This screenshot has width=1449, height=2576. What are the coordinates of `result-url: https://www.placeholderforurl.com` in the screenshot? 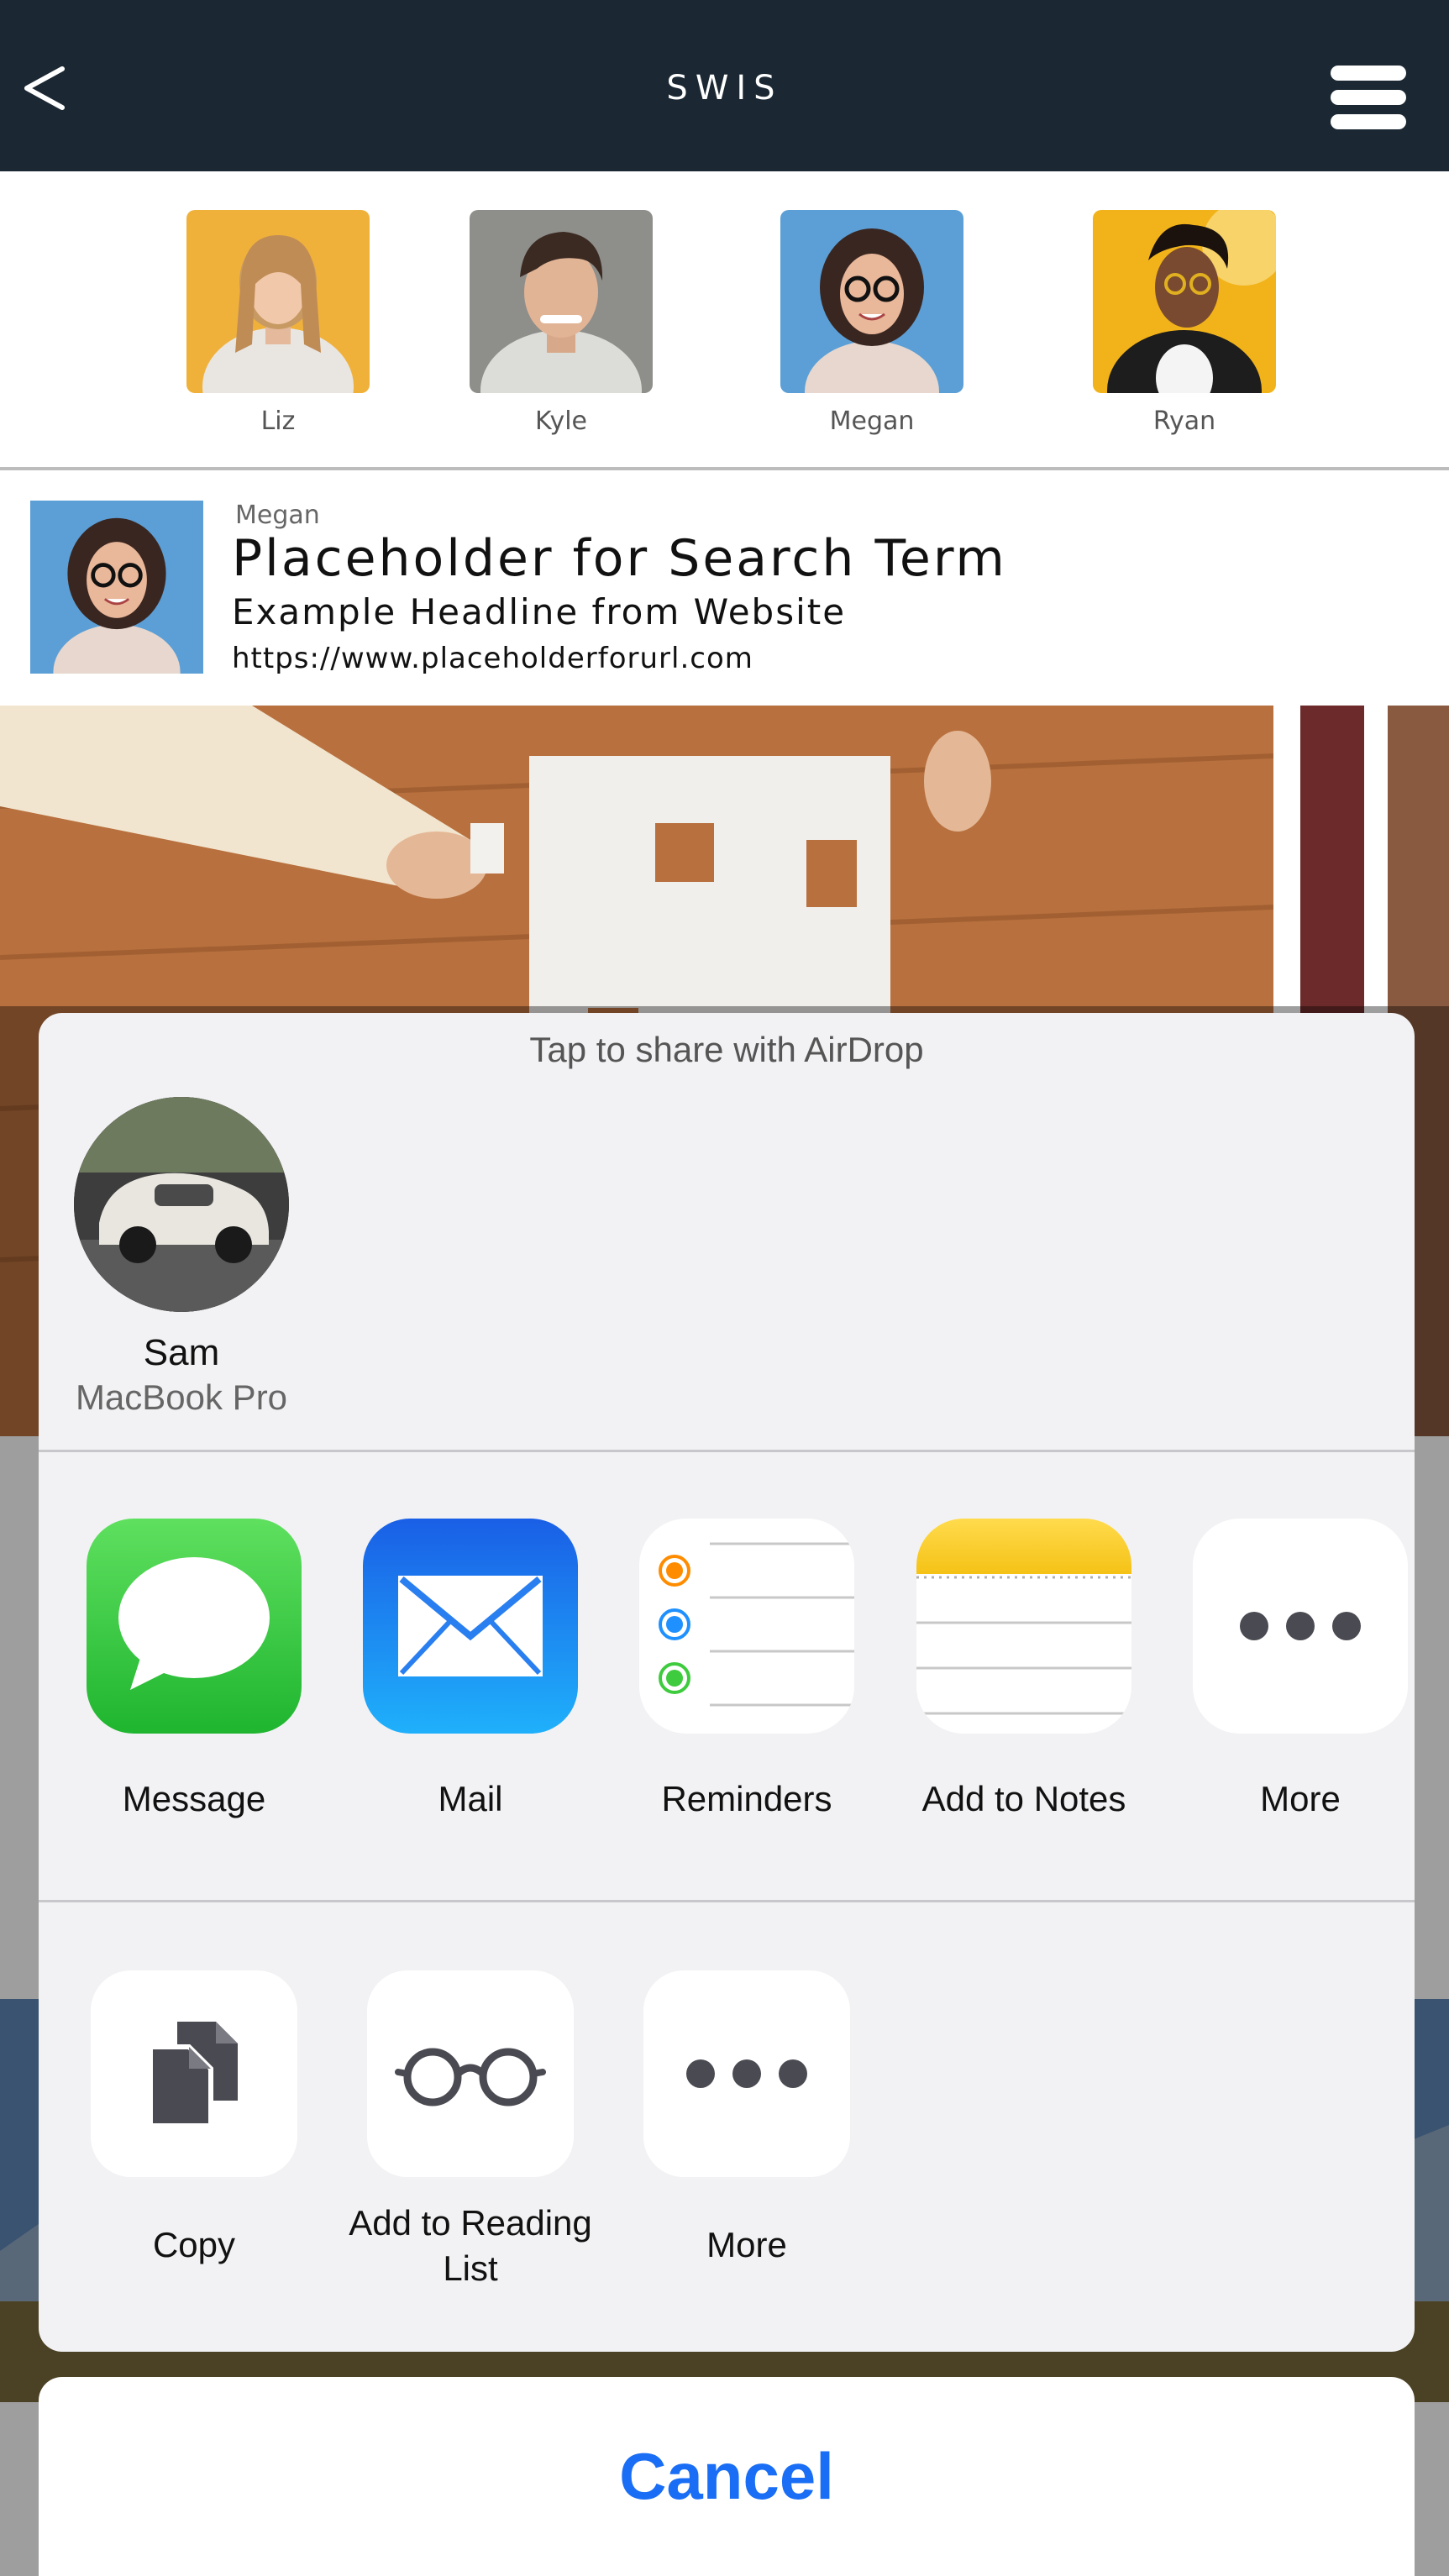 It's located at (492, 658).